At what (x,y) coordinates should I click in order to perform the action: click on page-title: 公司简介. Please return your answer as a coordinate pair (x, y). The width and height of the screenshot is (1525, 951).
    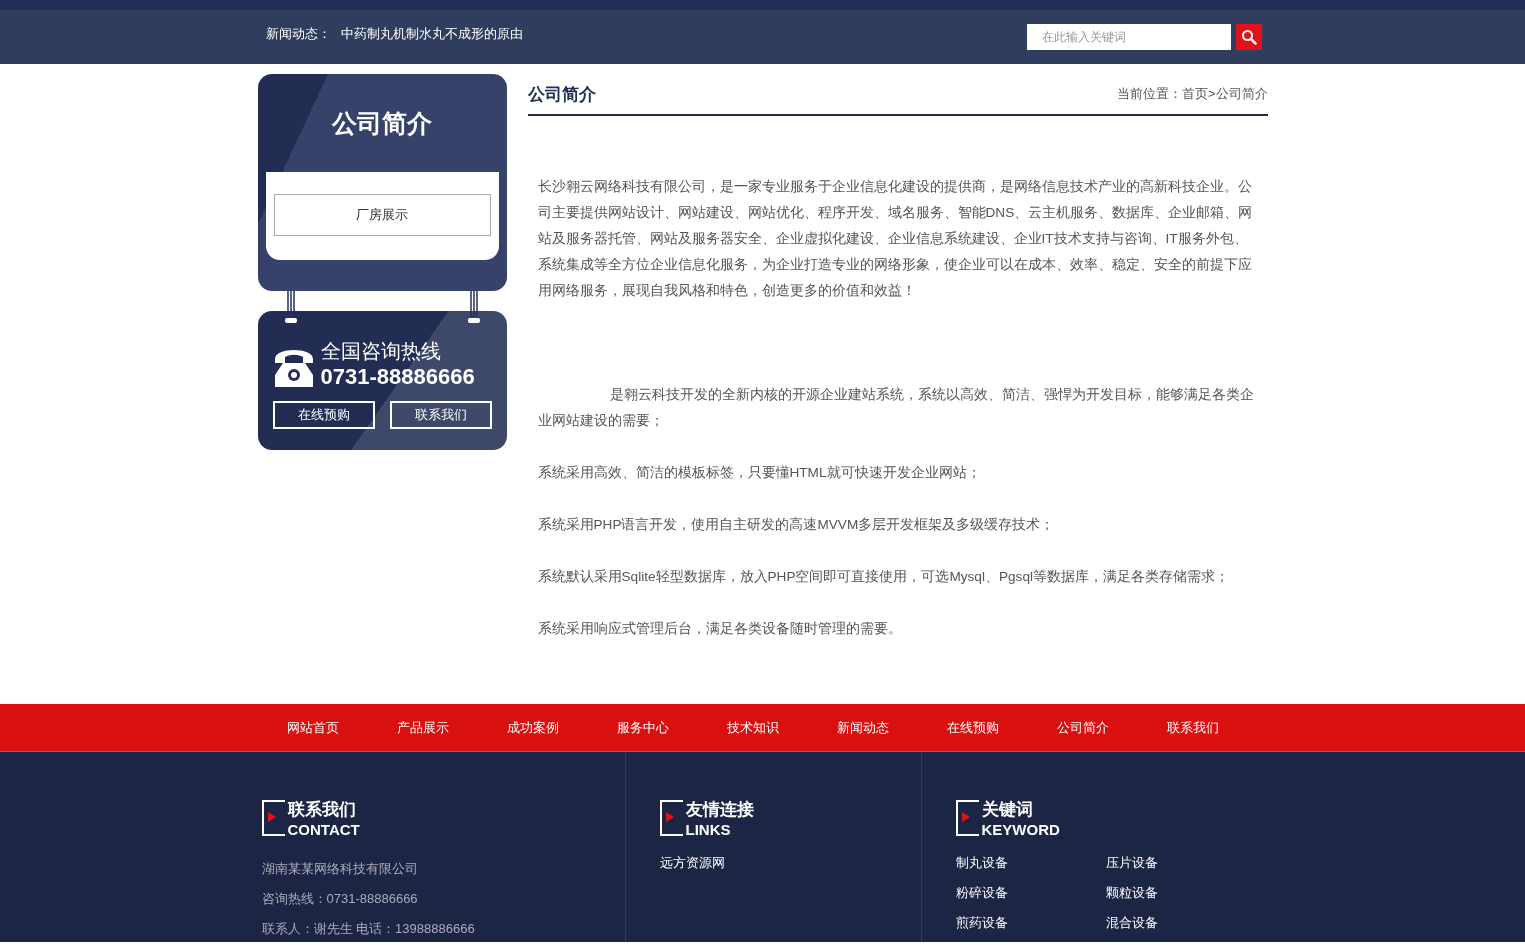
    Looking at the image, I should click on (561, 94).